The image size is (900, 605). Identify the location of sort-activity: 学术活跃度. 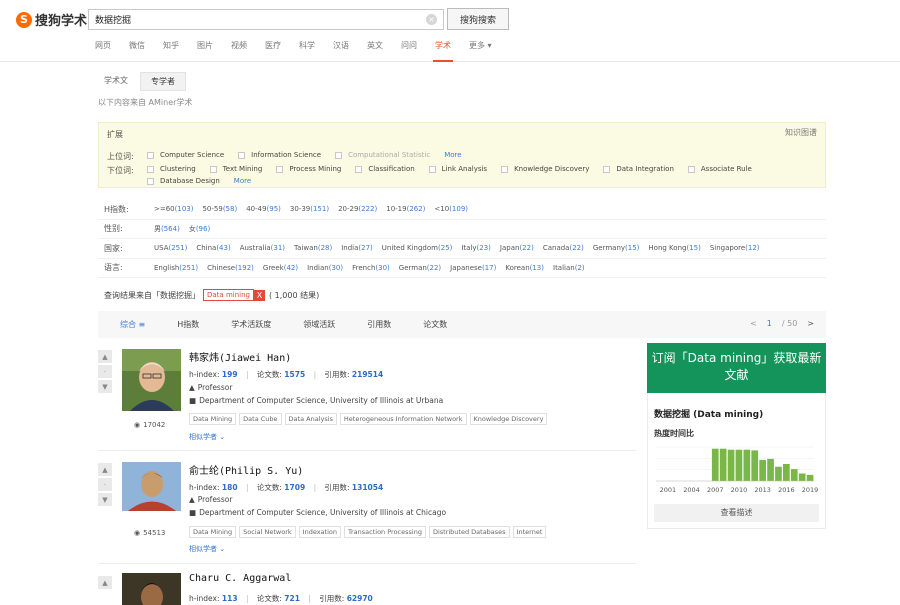
(251, 324).